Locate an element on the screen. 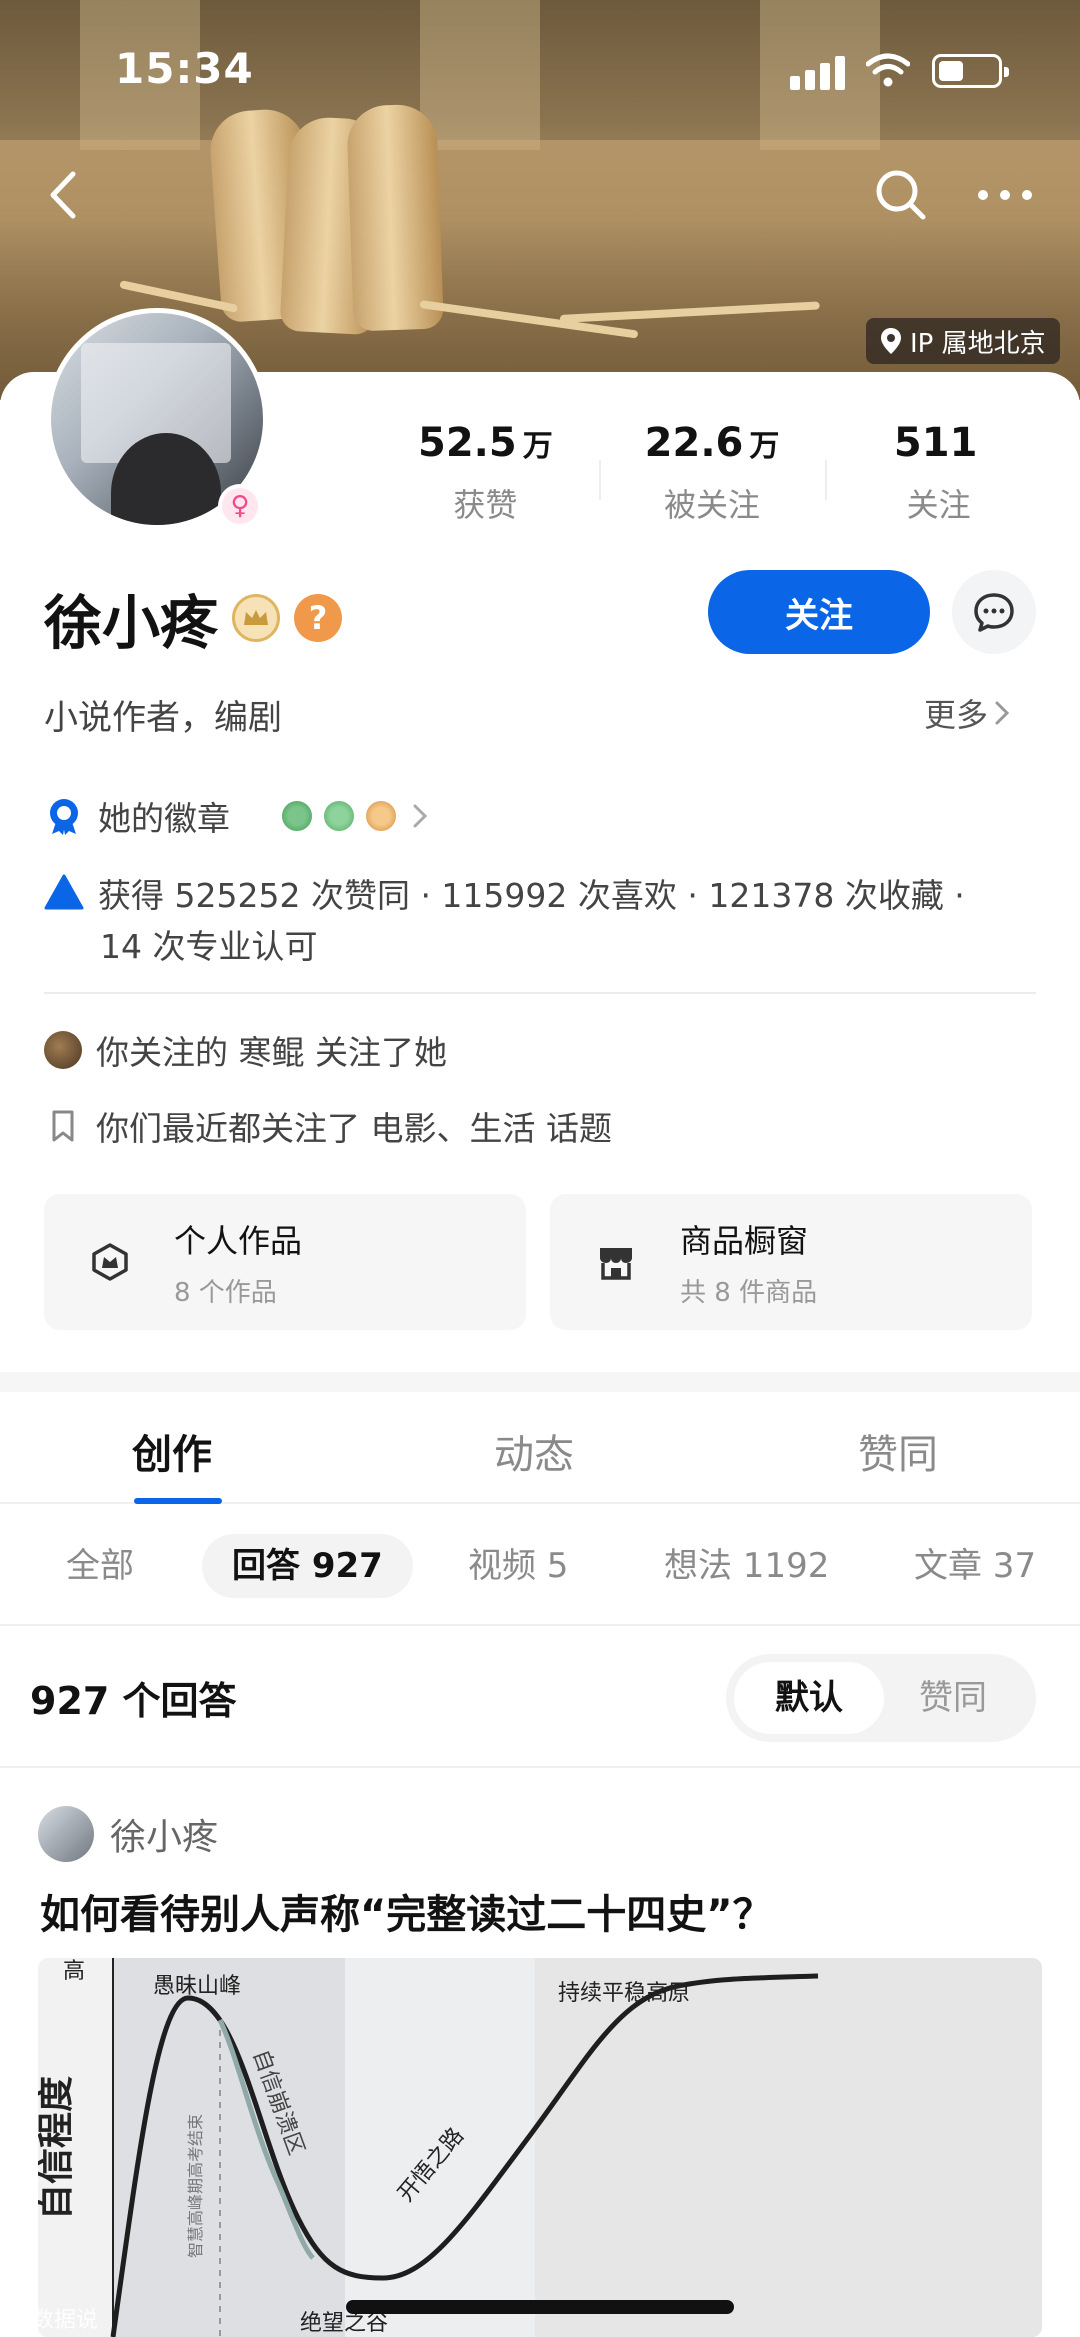  ip-location-text: IP 属地北京 is located at coordinates (978, 343).